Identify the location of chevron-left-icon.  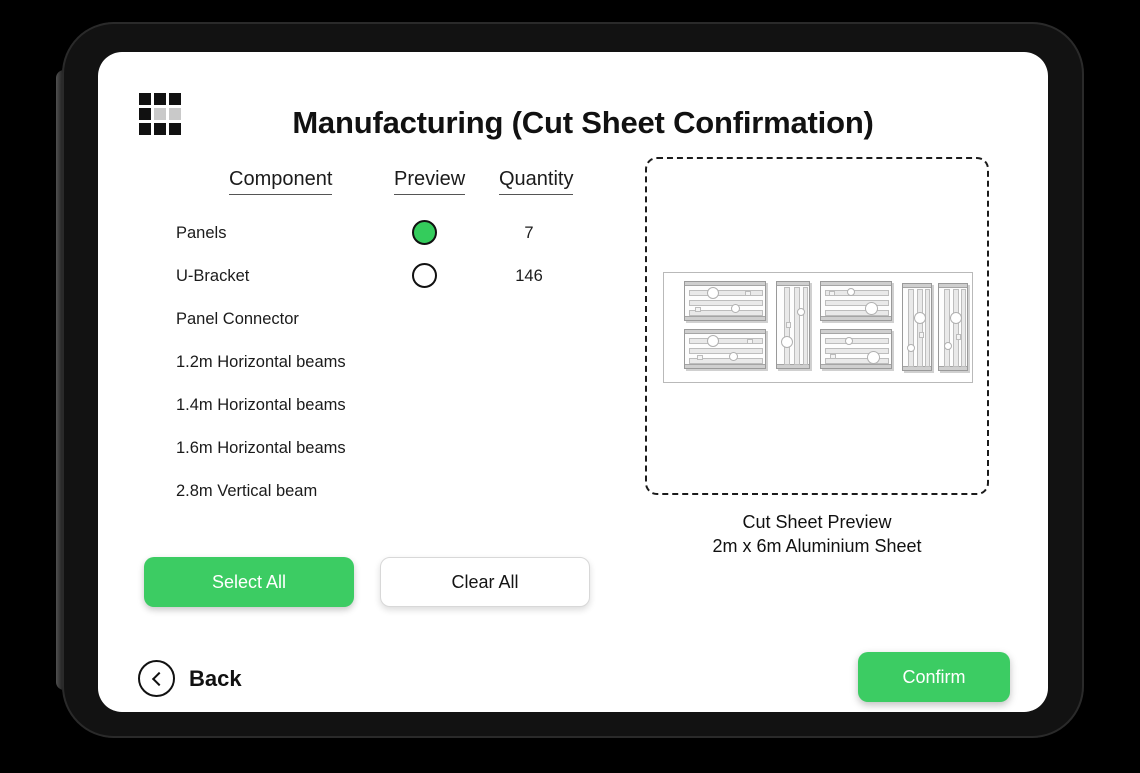
(158, 678).